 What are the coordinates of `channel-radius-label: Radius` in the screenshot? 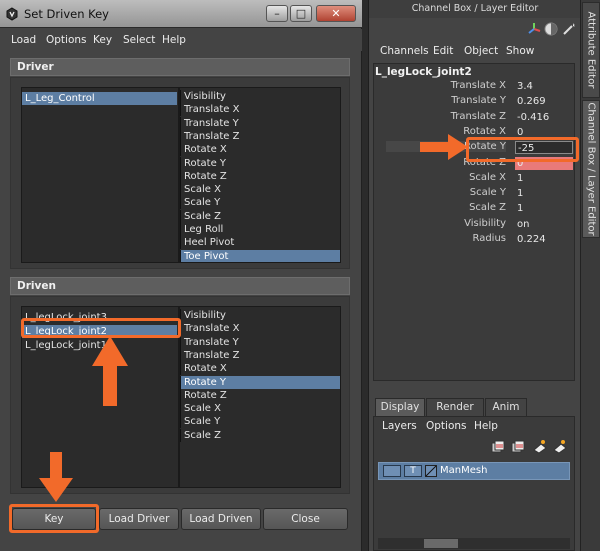 It's located at (446, 238).